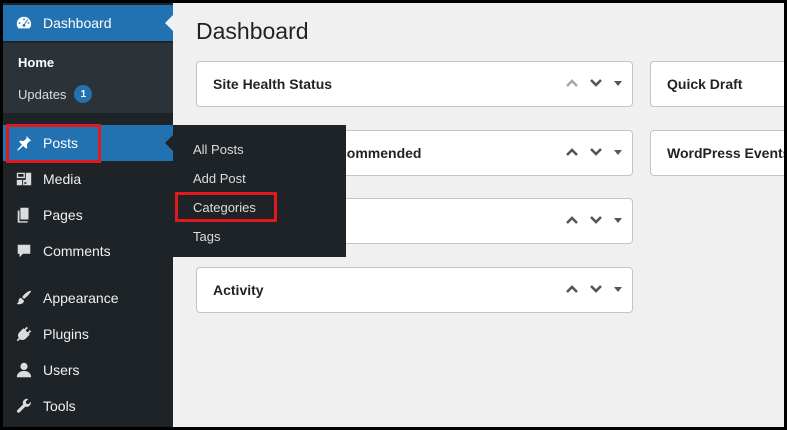 The width and height of the screenshot is (787, 430). I want to click on dashboard-icon, so click(24, 23).